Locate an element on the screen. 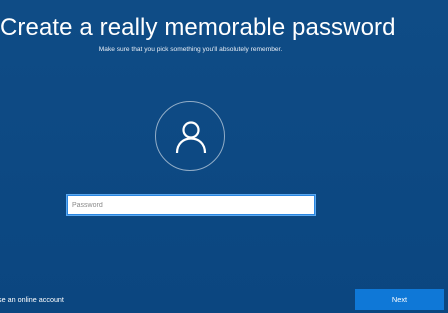 The image size is (448, 313). page-title: Create a really memorable password is located at coordinates (198, 27).